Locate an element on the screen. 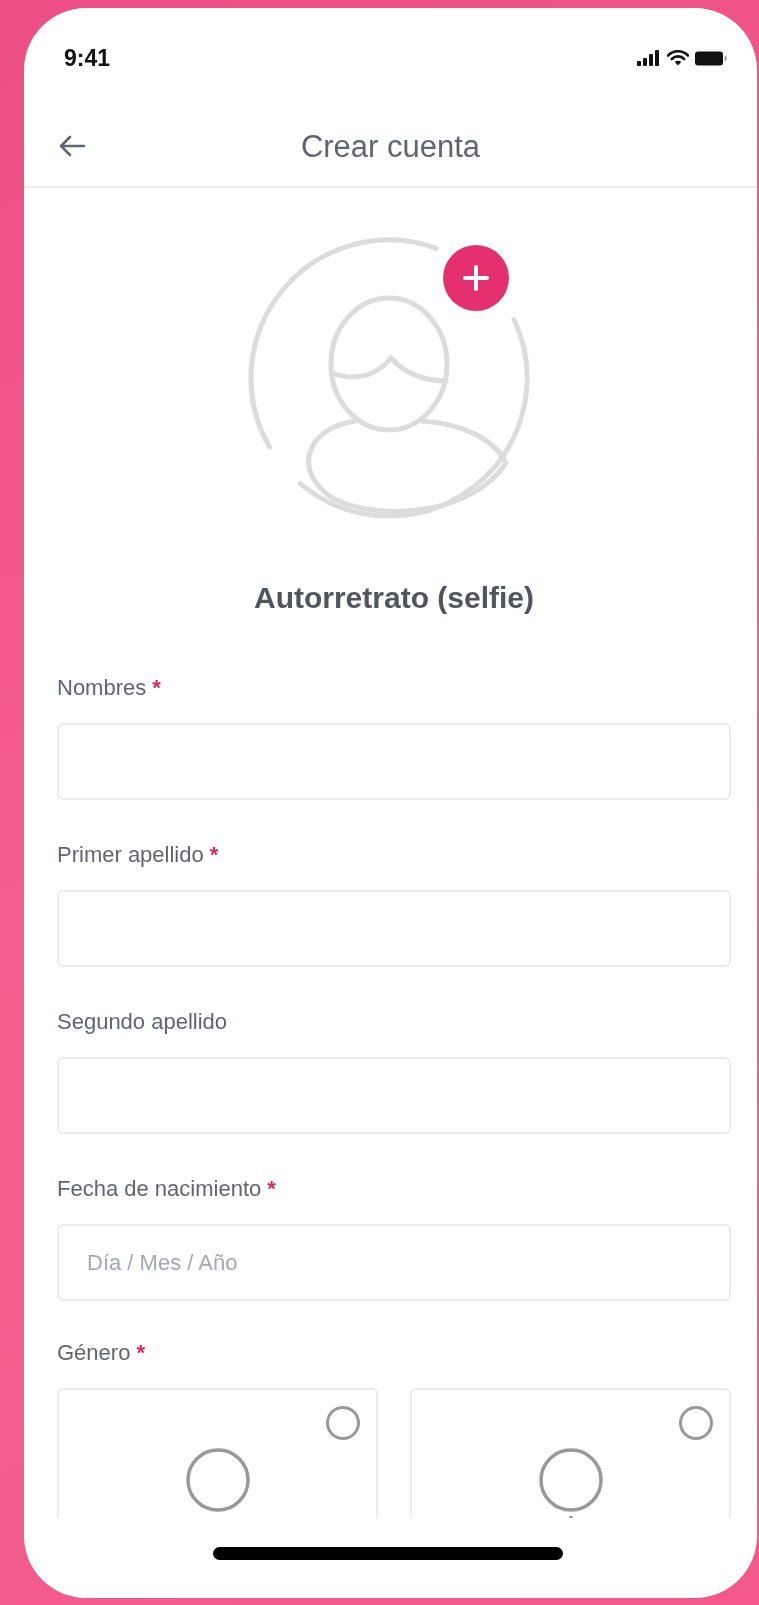 The width and height of the screenshot is (759, 1605). signal-icon is located at coordinates (649, 58).